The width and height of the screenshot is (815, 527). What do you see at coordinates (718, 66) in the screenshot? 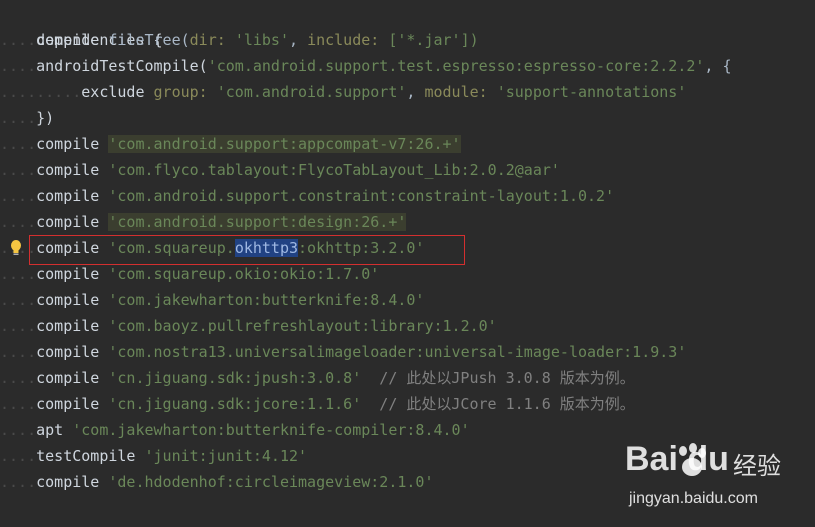
I see `code-text: , {` at bounding box center [718, 66].